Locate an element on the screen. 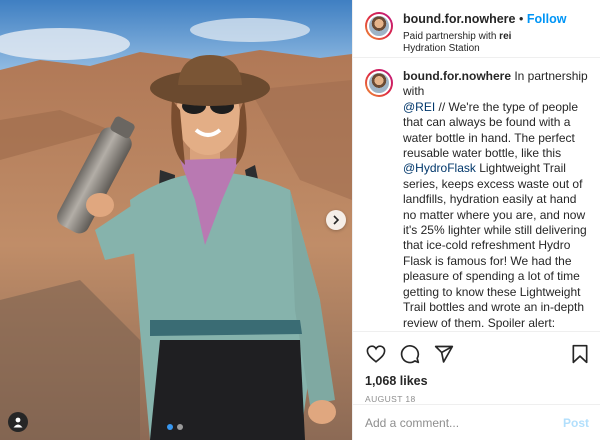  heart-icon is located at coordinates (376, 354).